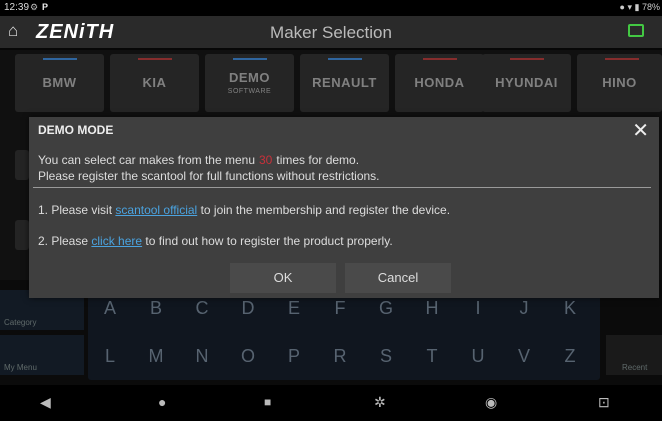  What do you see at coordinates (76, 130) in the screenshot?
I see `dialog-title: DEMO MODE` at bounding box center [76, 130].